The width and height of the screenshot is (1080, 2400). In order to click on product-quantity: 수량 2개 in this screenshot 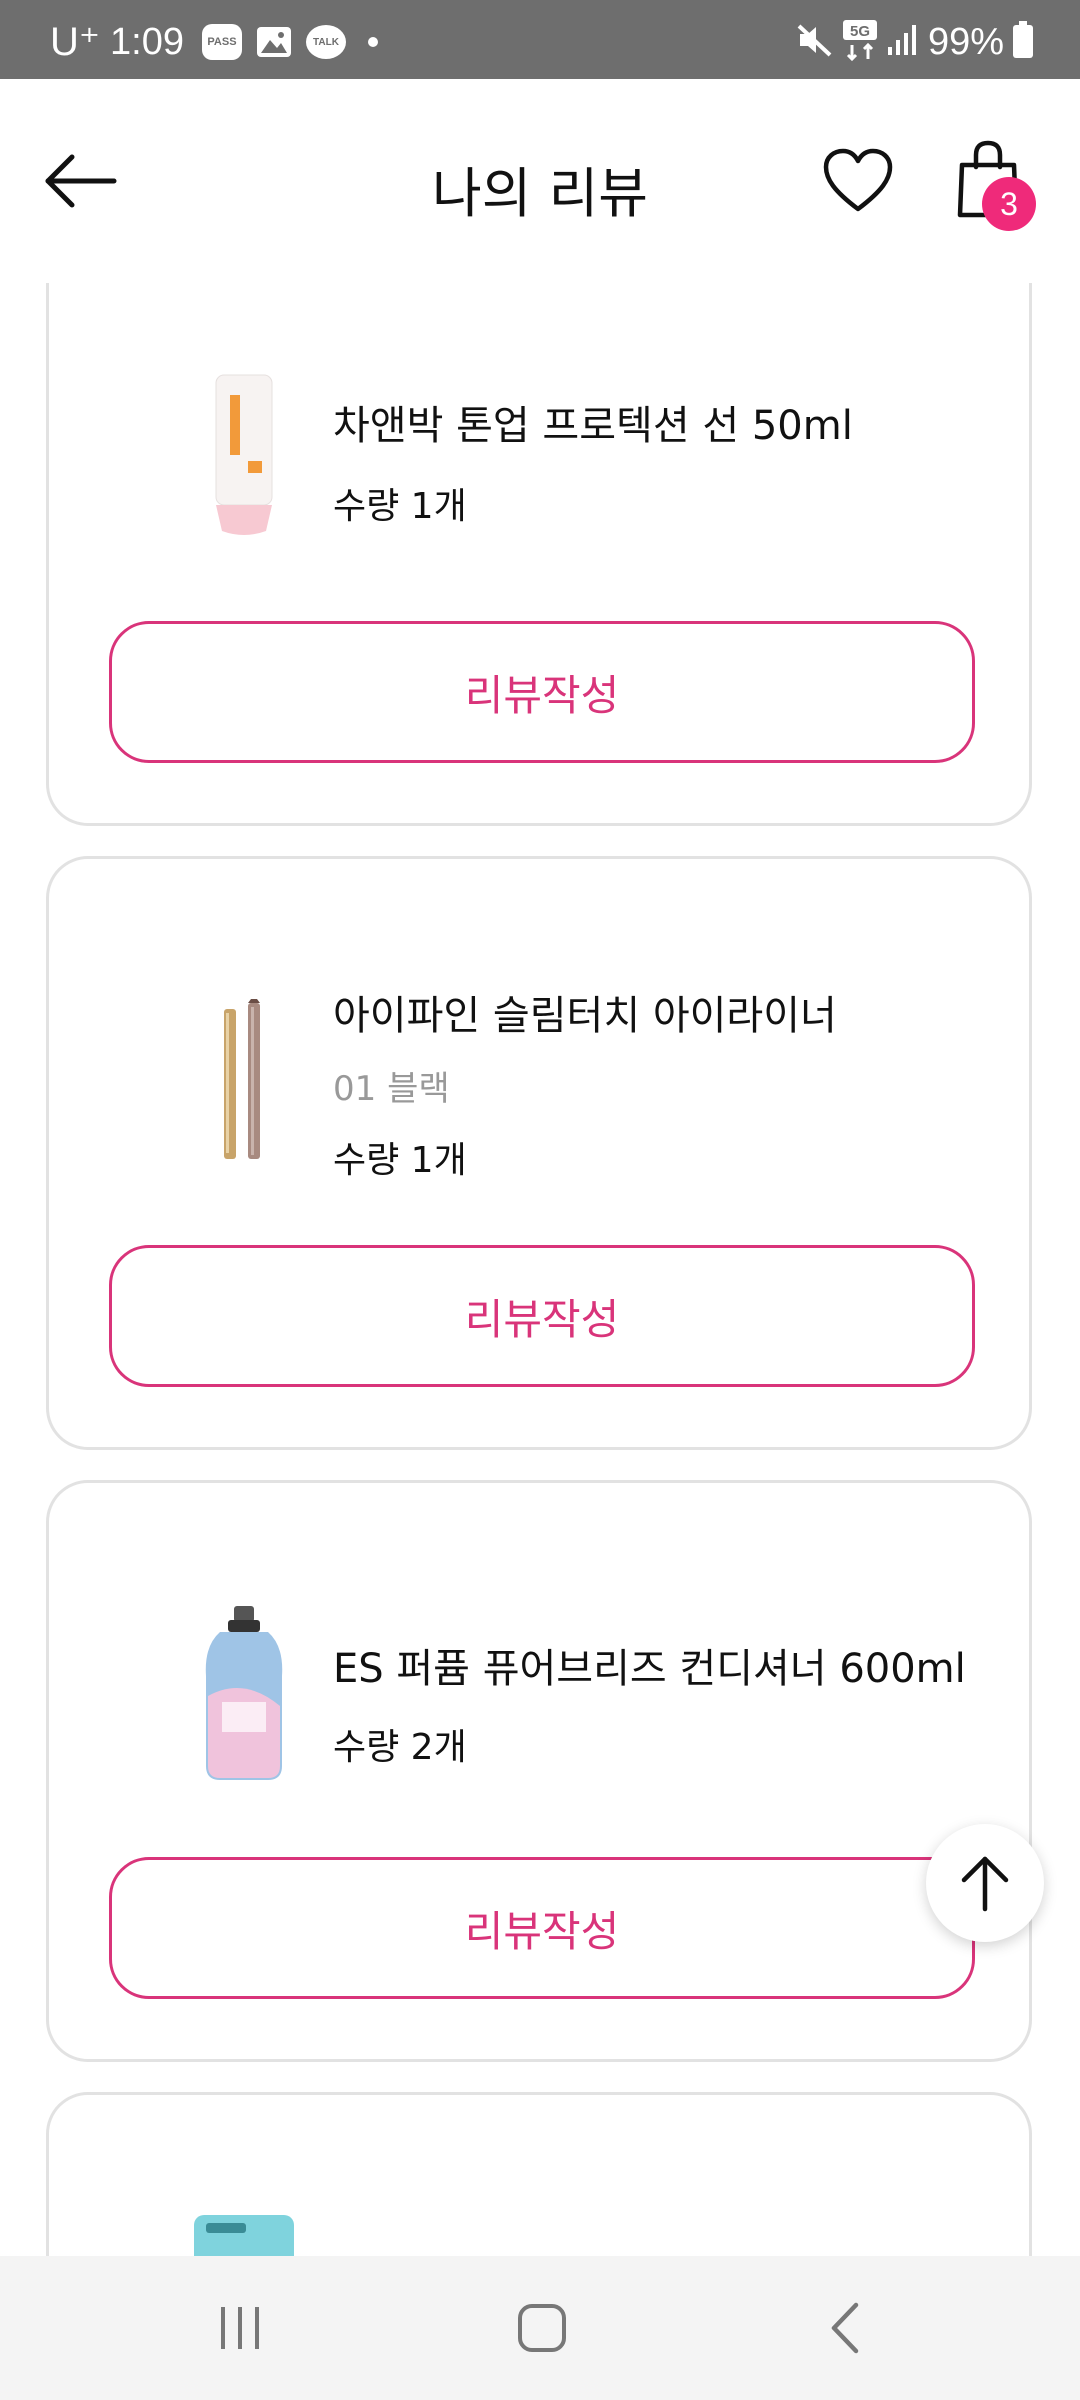, I will do `click(400, 1747)`.